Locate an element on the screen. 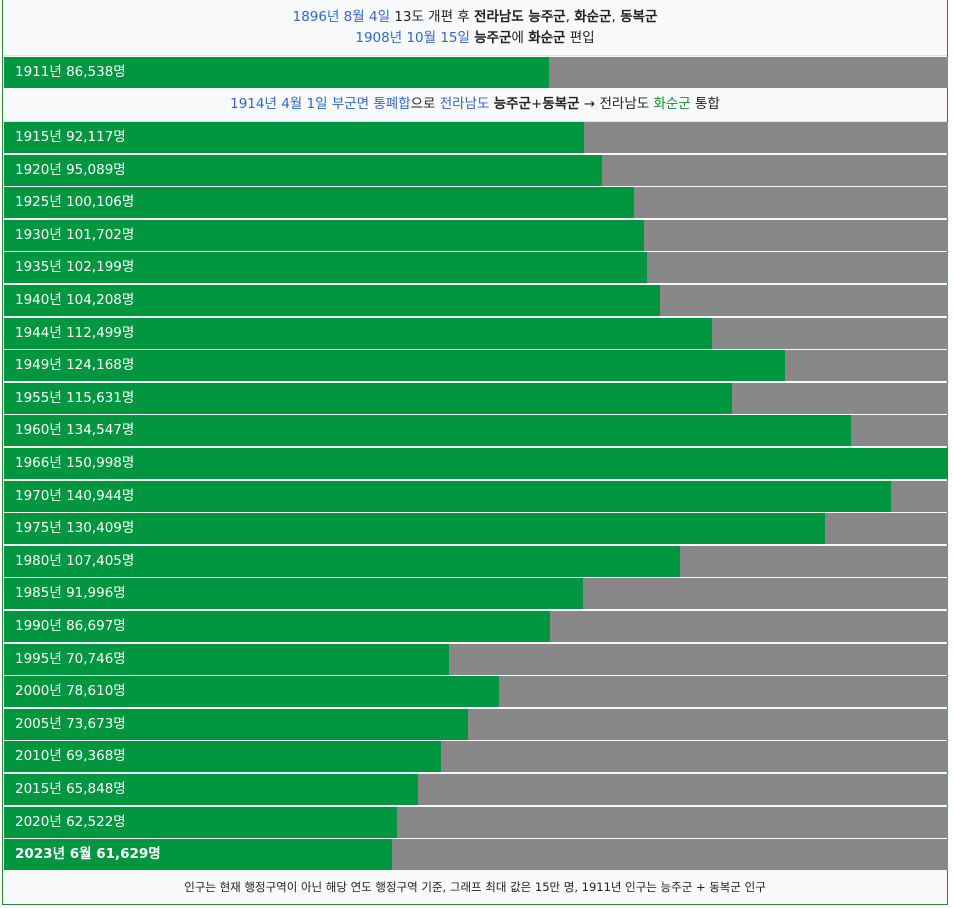 The height and width of the screenshot is (908, 953). bar-label-2005: 2005년 73,673명 is located at coordinates (70, 723).